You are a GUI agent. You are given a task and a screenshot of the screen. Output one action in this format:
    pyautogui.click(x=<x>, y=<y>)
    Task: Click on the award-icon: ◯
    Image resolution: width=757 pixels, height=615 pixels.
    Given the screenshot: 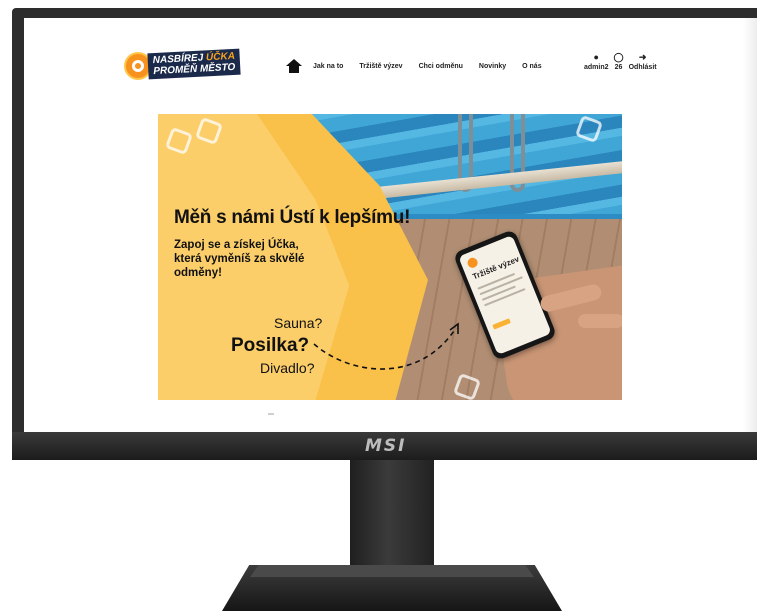 What is the action you would take?
    pyautogui.click(x=618, y=57)
    